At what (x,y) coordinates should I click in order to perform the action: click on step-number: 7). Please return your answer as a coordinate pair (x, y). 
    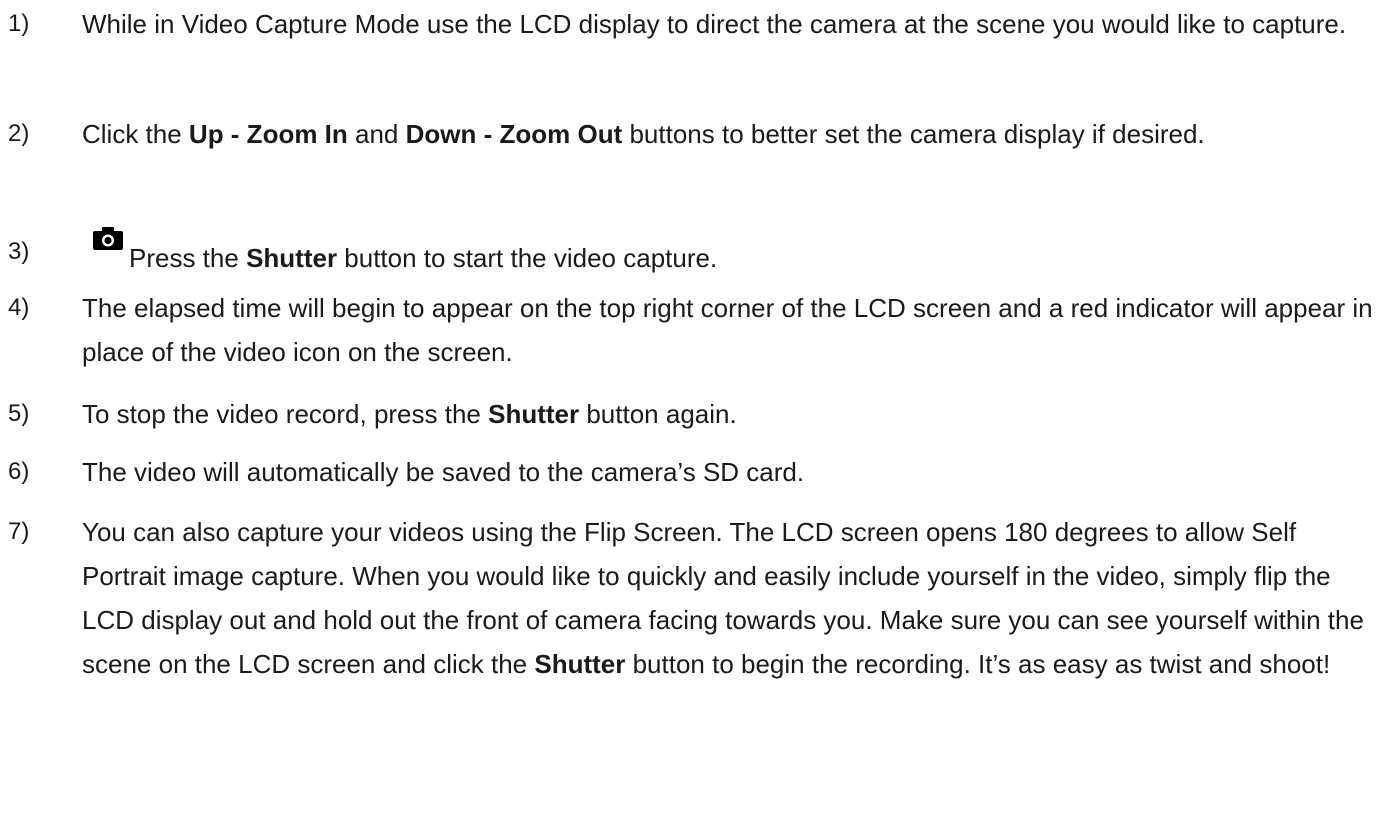
    Looking at the image, I should click on (19, 531).